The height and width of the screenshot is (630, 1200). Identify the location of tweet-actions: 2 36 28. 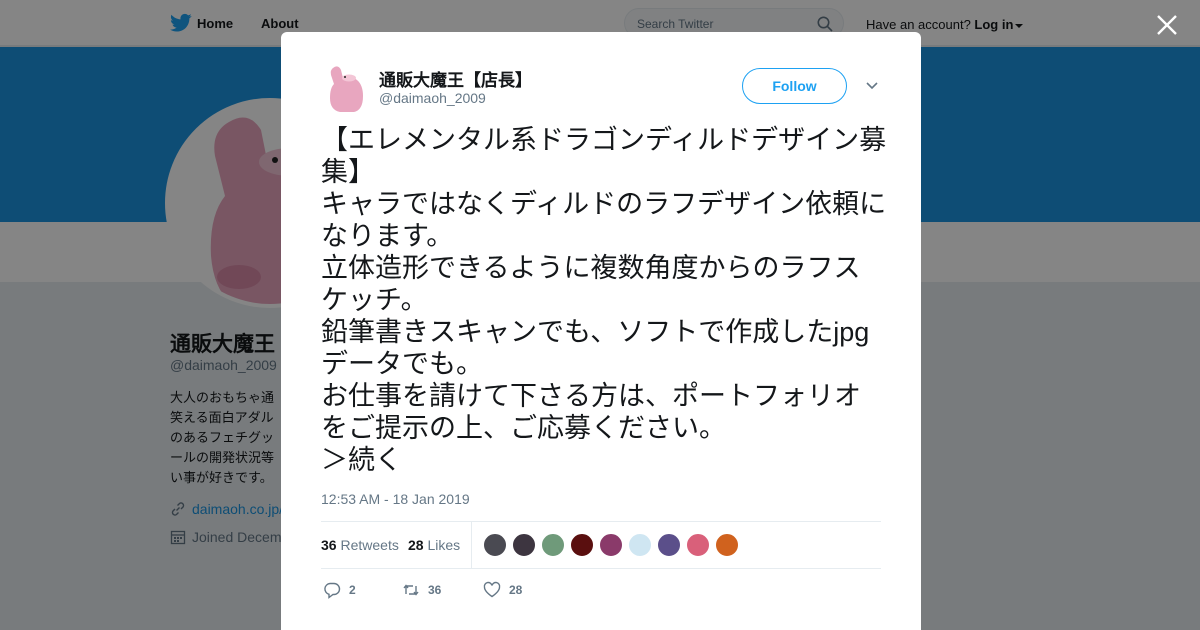
(601, 591).